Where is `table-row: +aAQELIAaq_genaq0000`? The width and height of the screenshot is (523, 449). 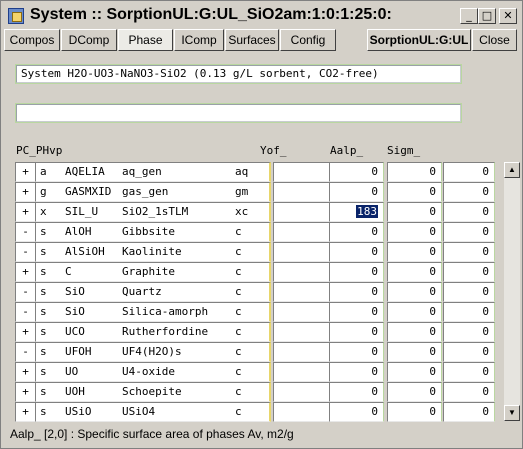 table-row: +aAQELIAaq_genaq0000 is located at coordinates (255, 172).